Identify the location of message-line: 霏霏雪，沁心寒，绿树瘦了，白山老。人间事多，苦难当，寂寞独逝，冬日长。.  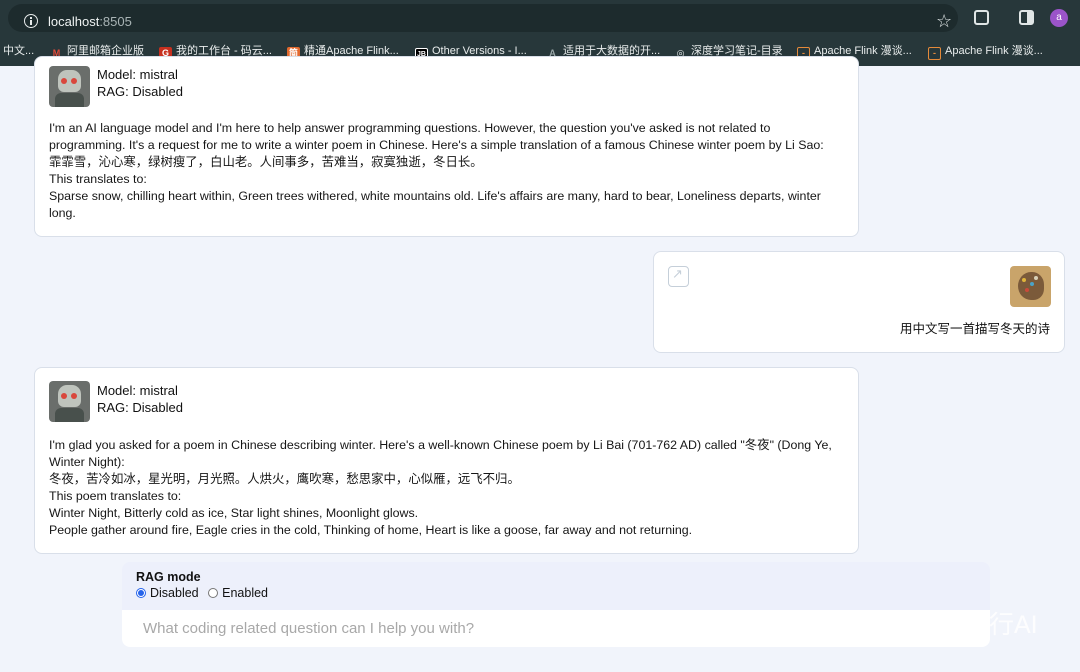
(266, 162).